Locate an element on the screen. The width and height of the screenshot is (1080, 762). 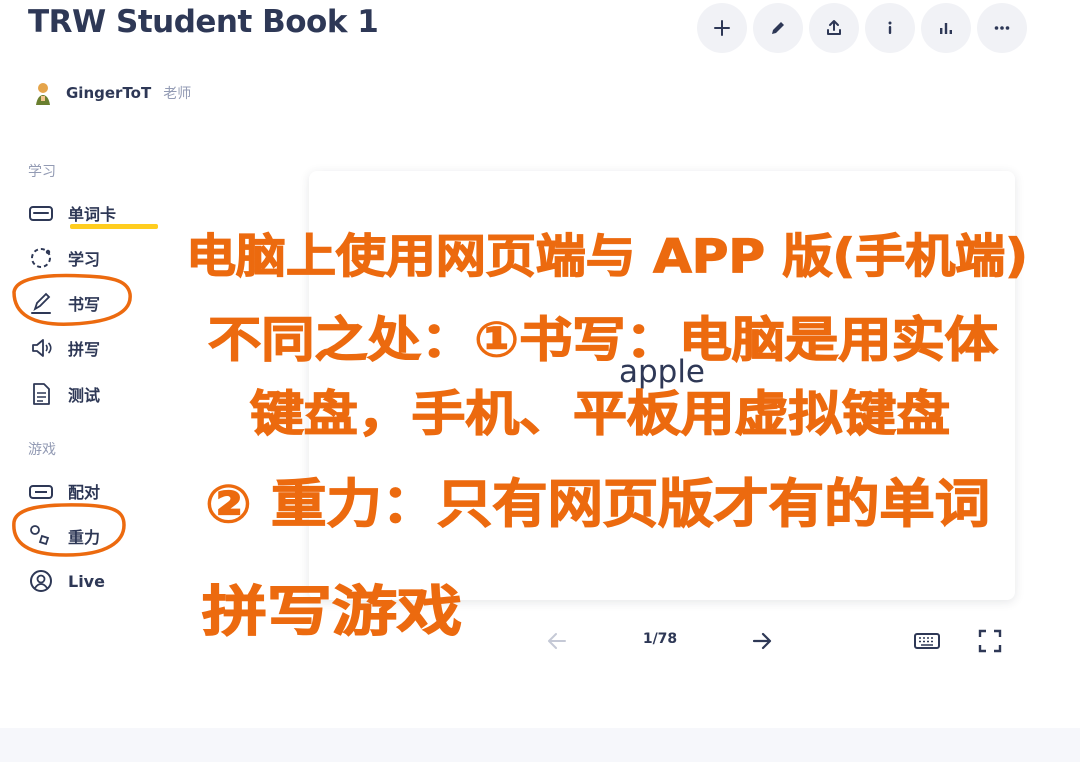
flashcard-term: apple is located at coordinates (662, 371).